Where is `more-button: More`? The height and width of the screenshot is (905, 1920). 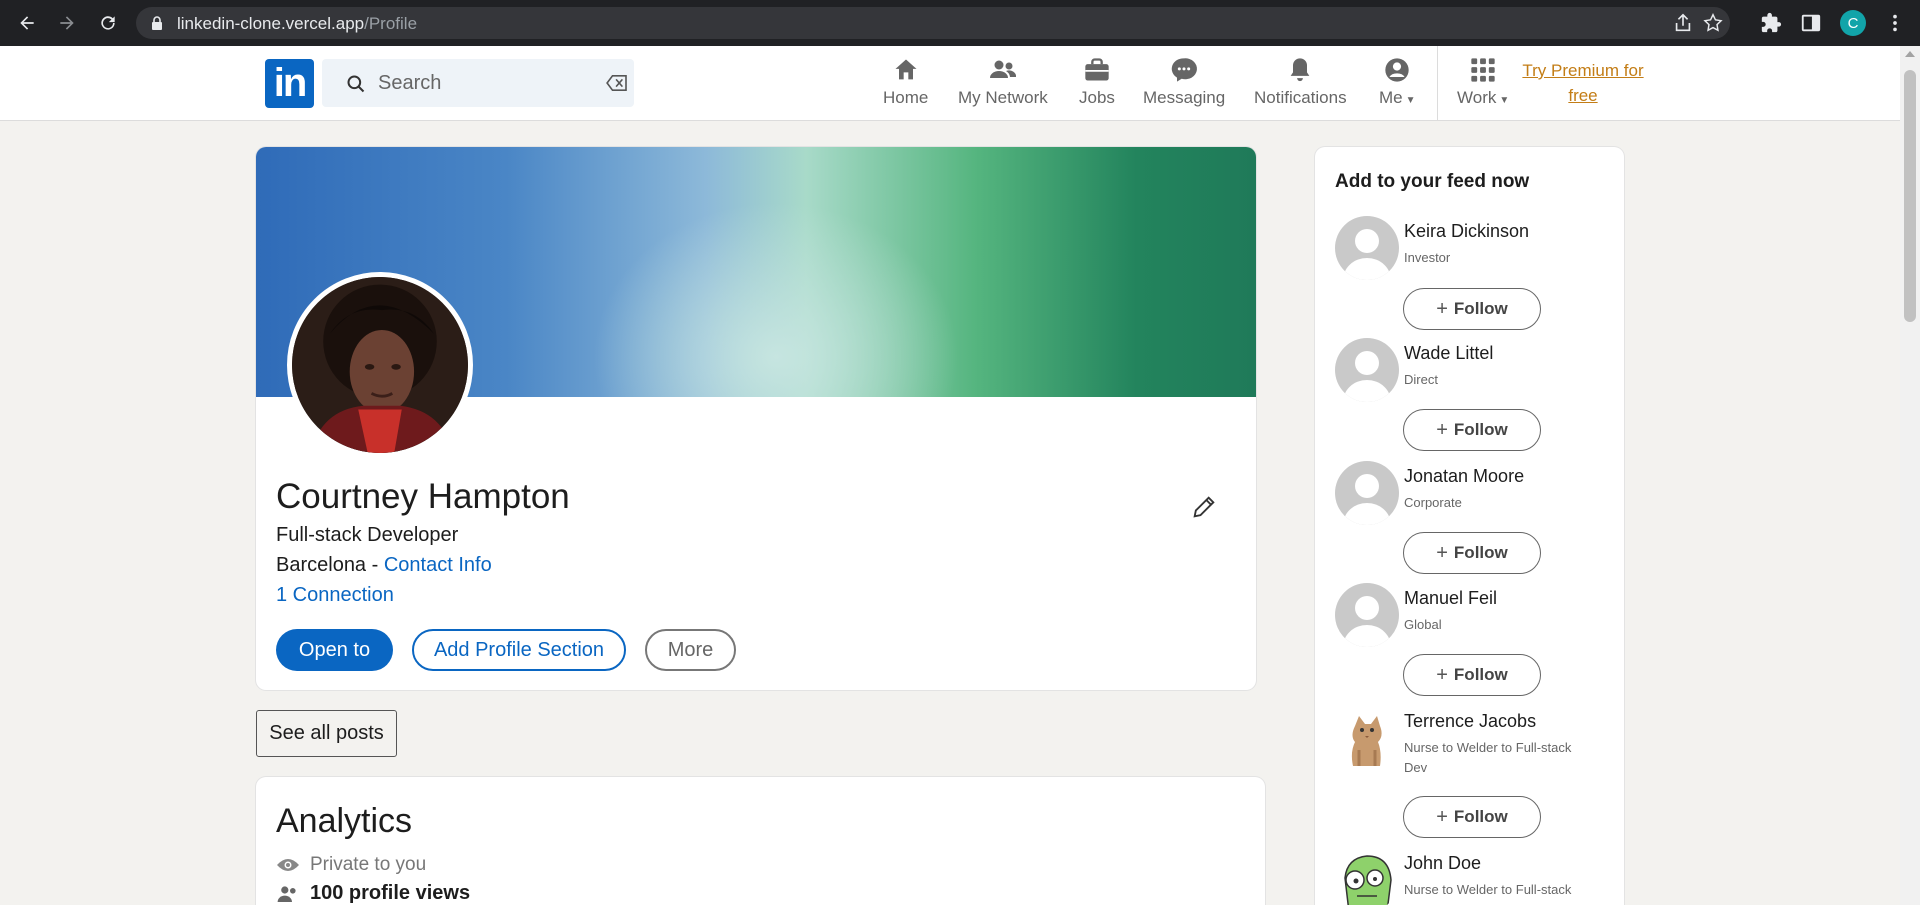 more-button: More is located at coordinates (690, 650).